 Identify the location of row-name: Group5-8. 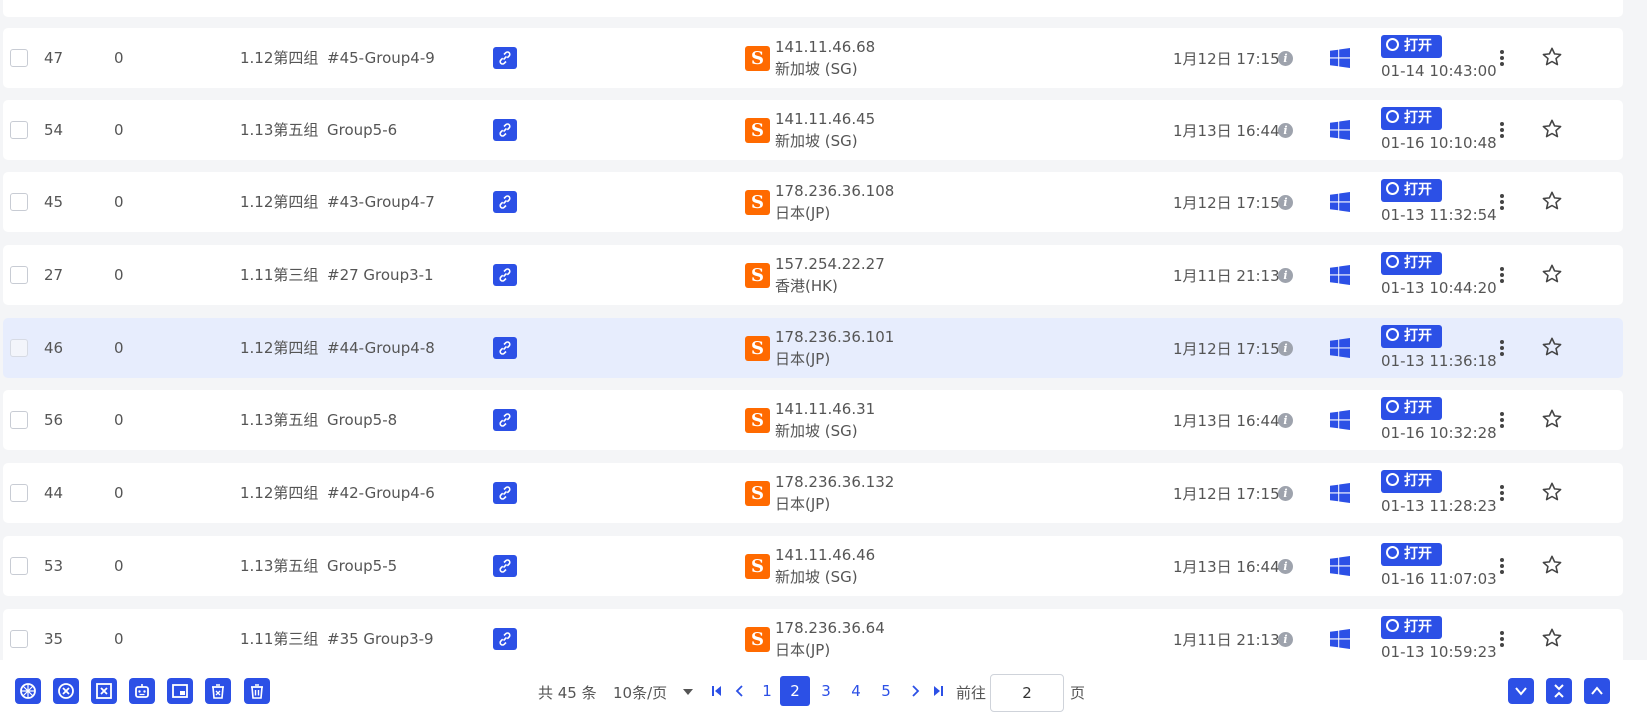
(362, 420).